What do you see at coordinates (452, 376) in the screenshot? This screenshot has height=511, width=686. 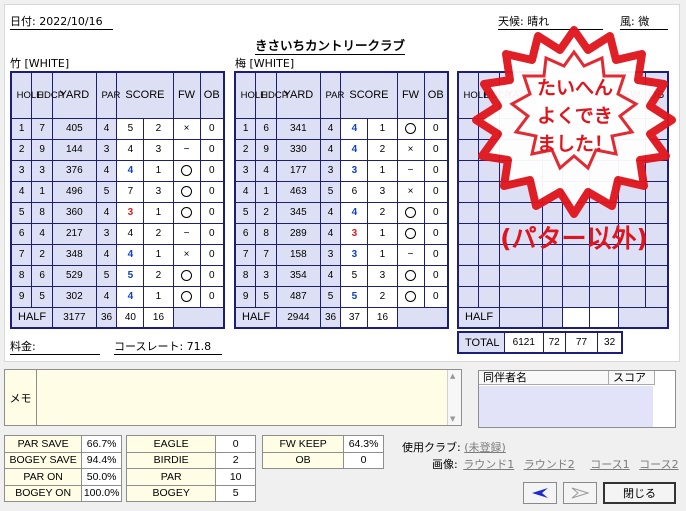 I see `scroll-up-icon: ▲` at bounding box center [452, 376].